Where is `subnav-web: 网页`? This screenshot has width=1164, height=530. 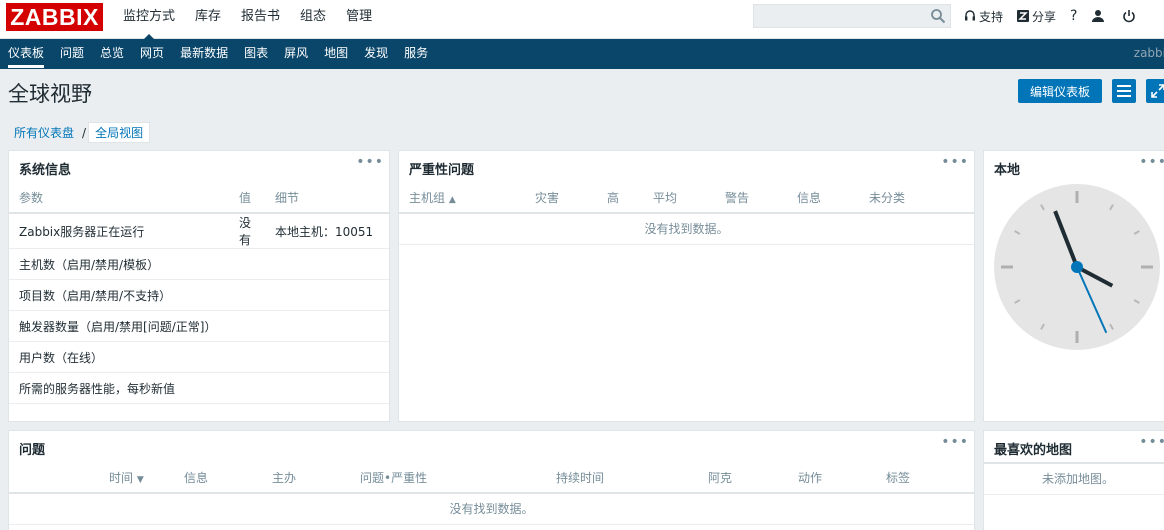 subnav-web: 网页 is located at coordinates (152, 54).